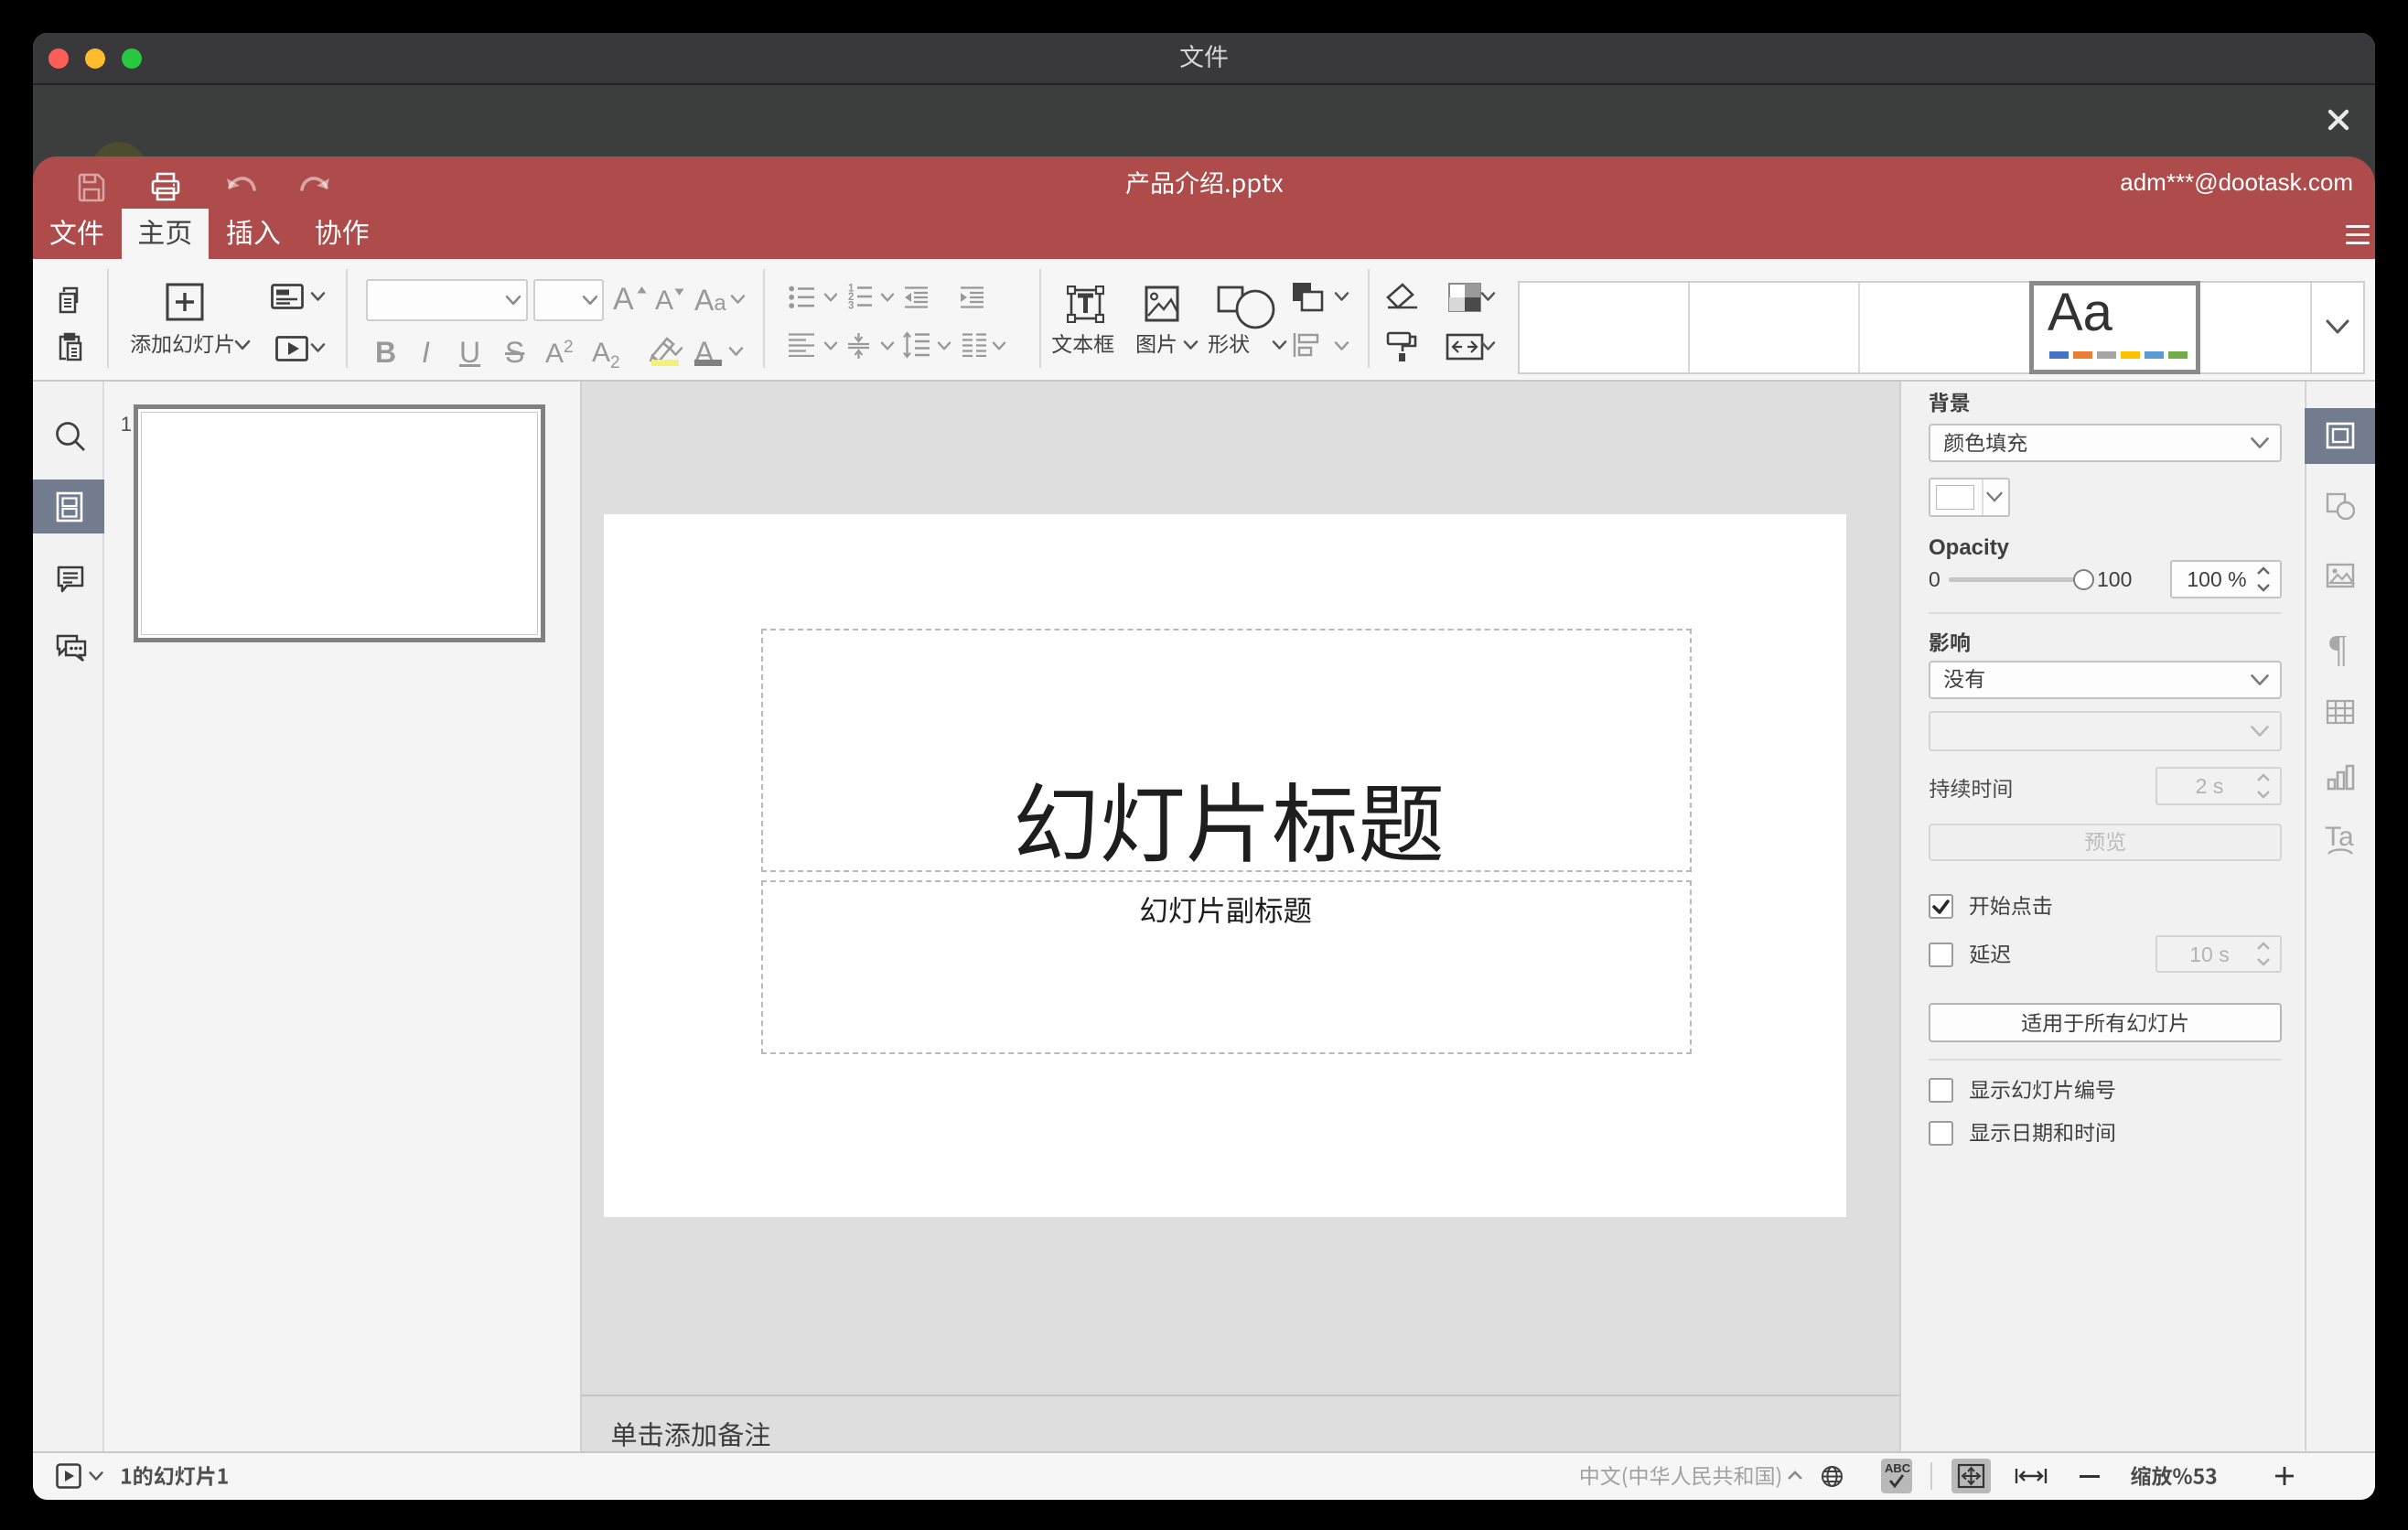 This screenshot has height=1530, width=2408. What do you see at coordinates (851, 305) in the screenshot?
I see `svg-text: 3` at bounding box center [851, 305].